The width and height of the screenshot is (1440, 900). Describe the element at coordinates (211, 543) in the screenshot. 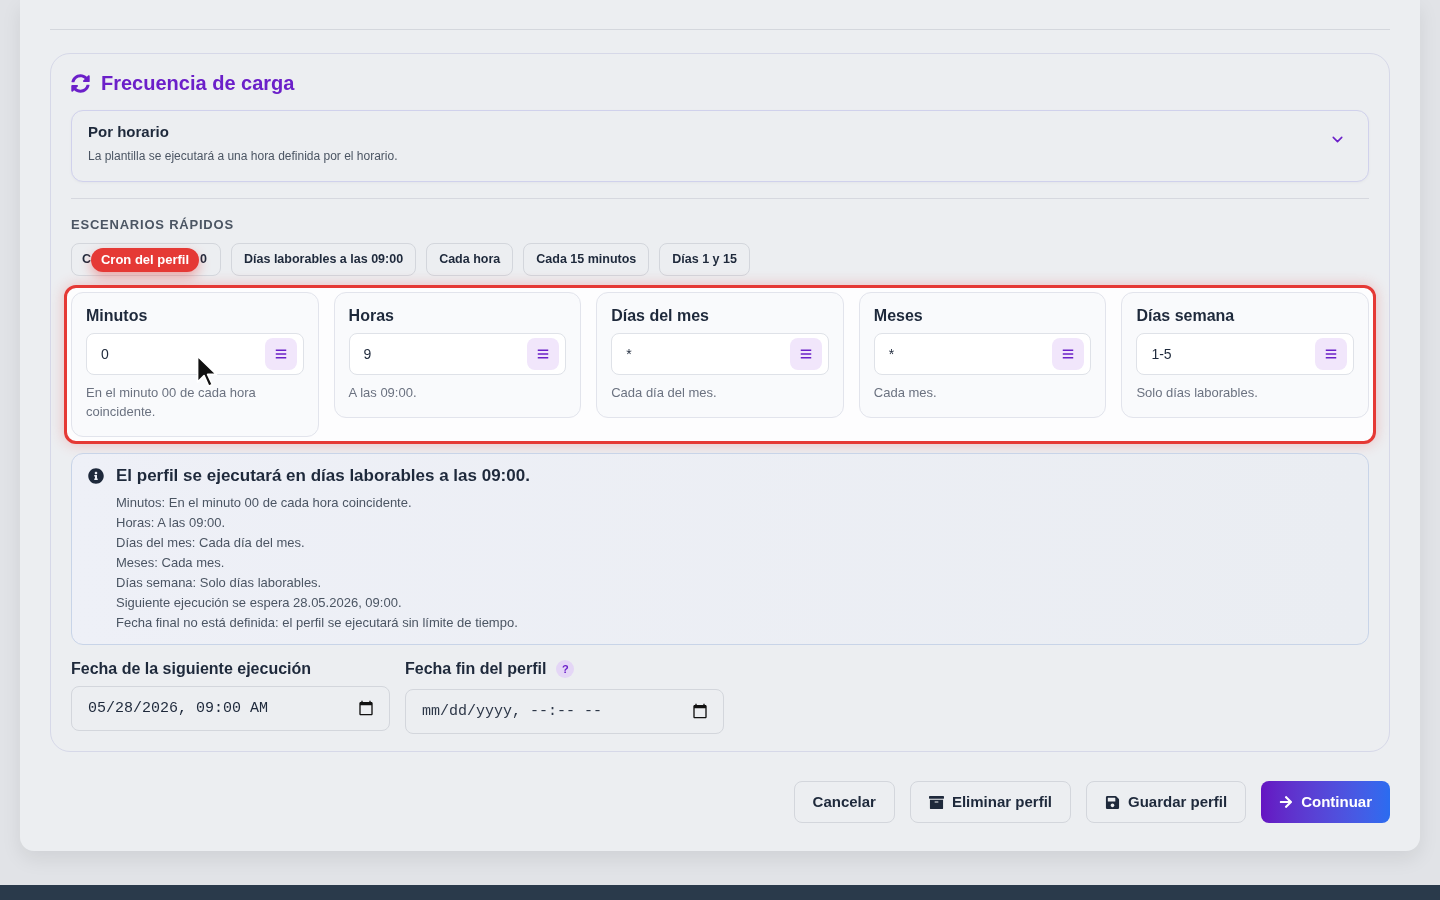

I see `summary-line: Días del mes: Cada día del mes.` at that location.